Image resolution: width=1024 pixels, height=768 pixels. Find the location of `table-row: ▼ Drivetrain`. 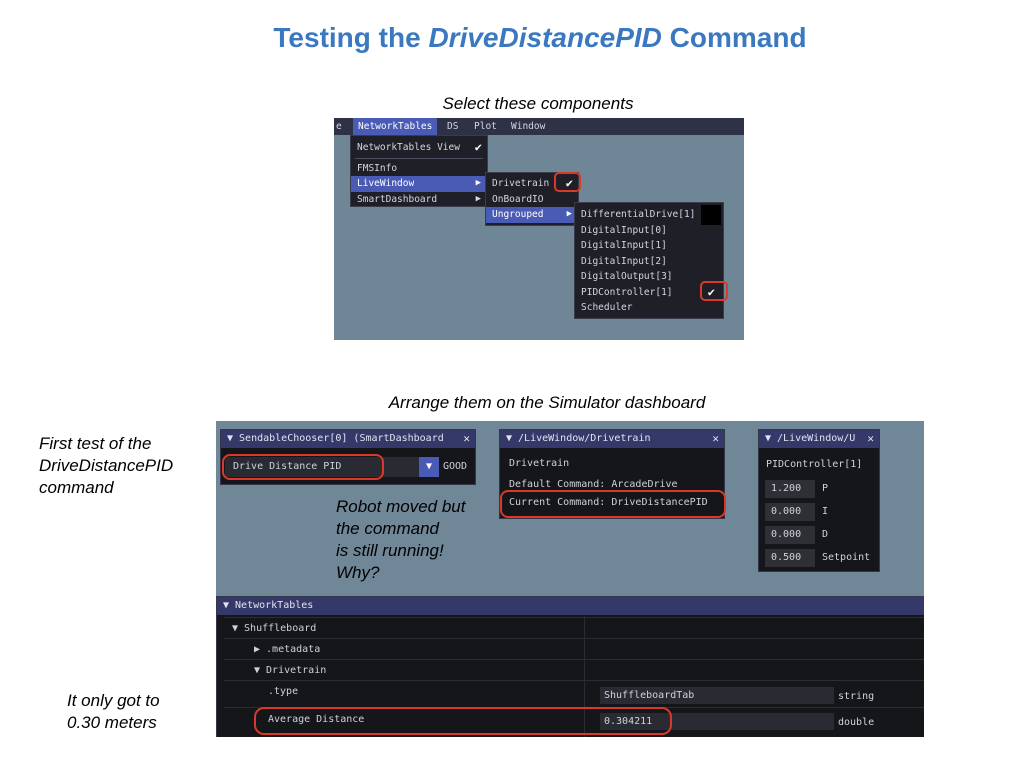

table-row: ▼ Drivetrain is located at coordinates (574, 669).